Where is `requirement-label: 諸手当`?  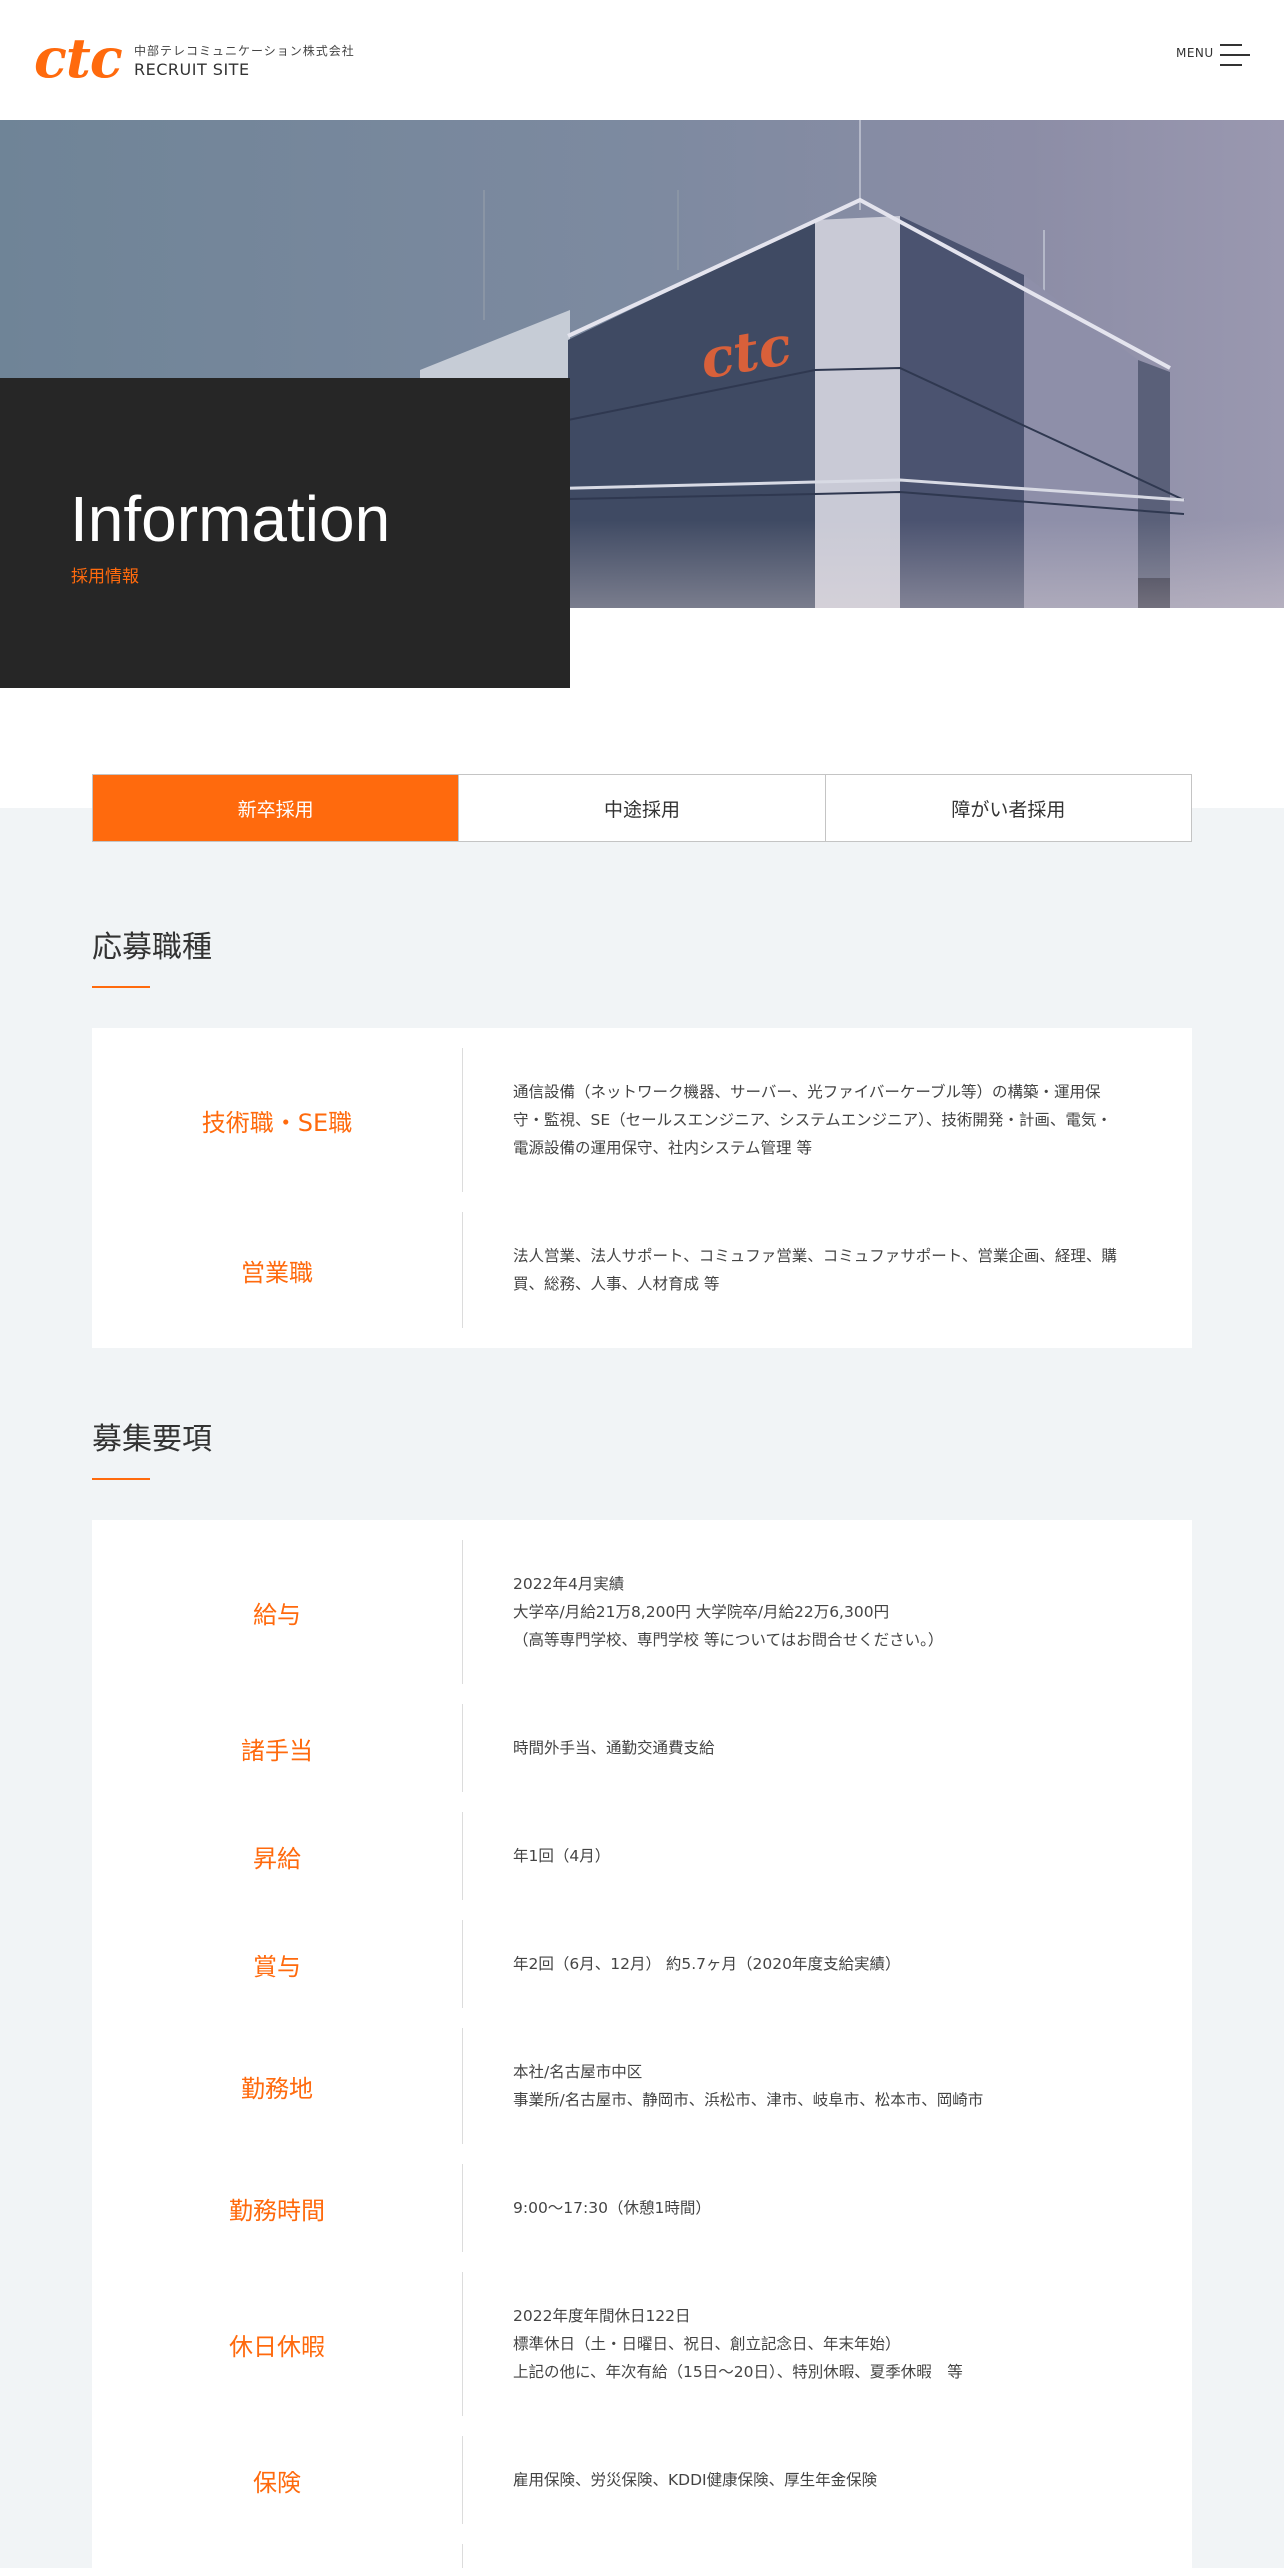 requirement-label: 諸手当 is located at coordinates (277, 1750).